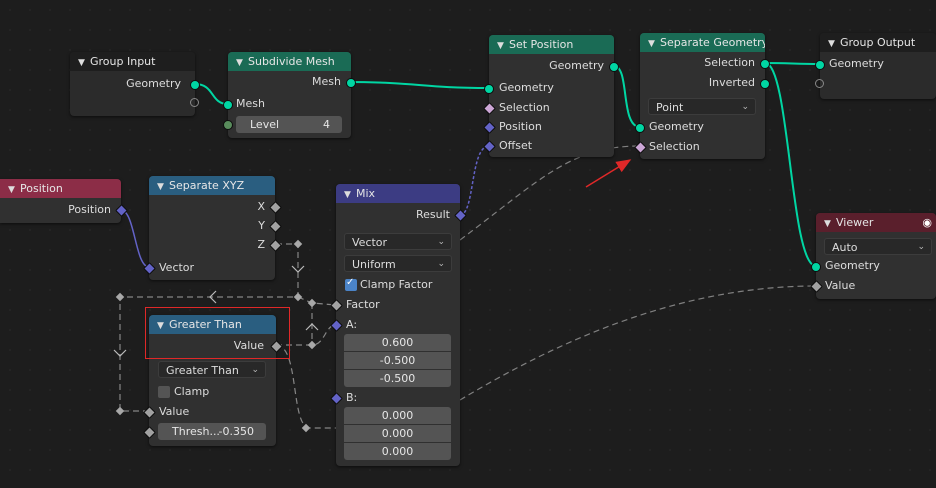 This screenshot has width=936, height=488. I want to click on data-type-dropdown: Vector ⌄, so click(398, 241).